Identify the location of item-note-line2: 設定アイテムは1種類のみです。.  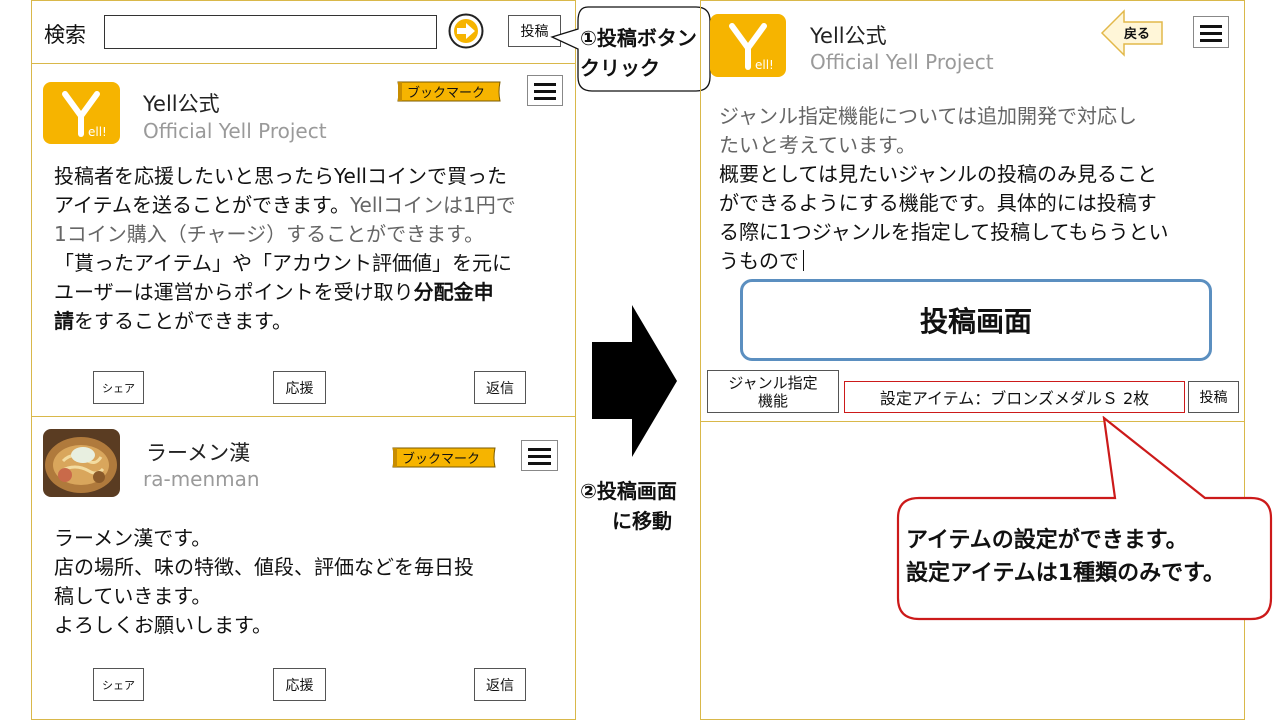
(1065, 573).